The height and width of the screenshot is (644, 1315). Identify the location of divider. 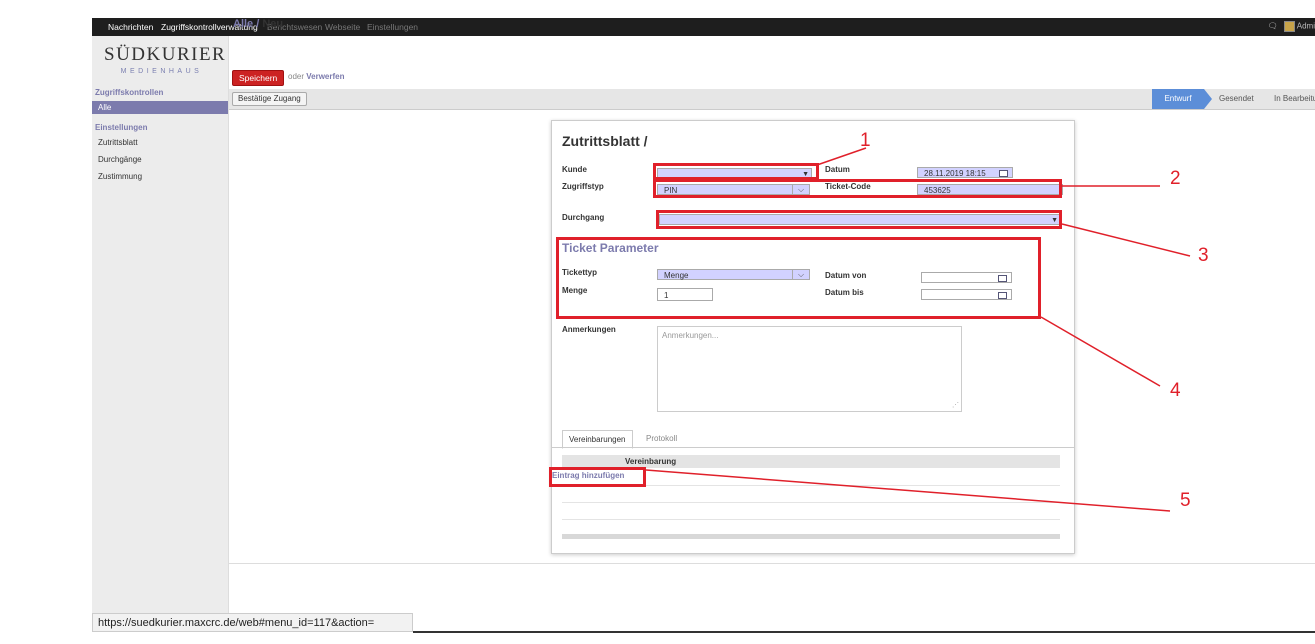
(864, 632).